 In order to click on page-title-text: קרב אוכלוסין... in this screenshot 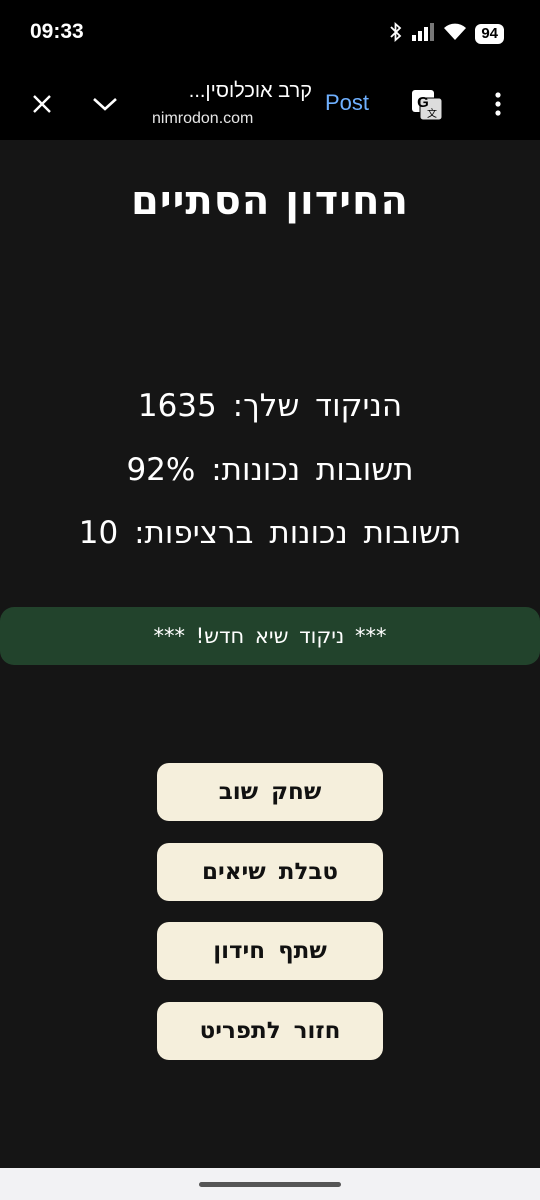, I will do `click(250, 91)`.